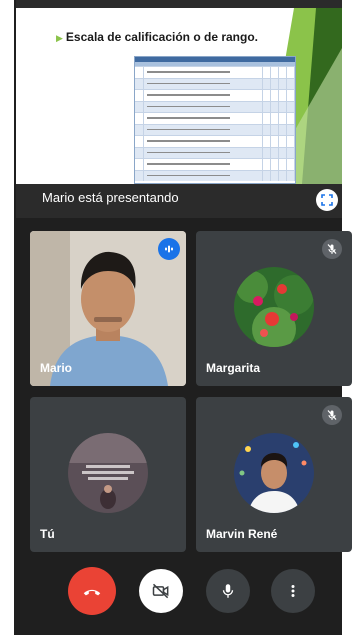  What do you see at coordinates (215, 120) in the screenshot?
I see `slide-table` at bounding box center [215, 120].